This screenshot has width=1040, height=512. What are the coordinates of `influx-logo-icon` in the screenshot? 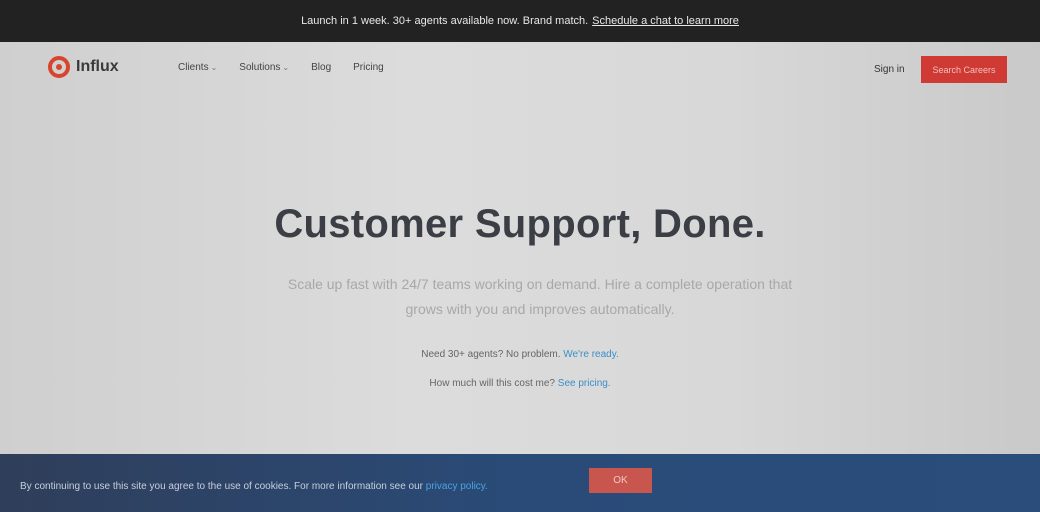 It's located at (59, 67).